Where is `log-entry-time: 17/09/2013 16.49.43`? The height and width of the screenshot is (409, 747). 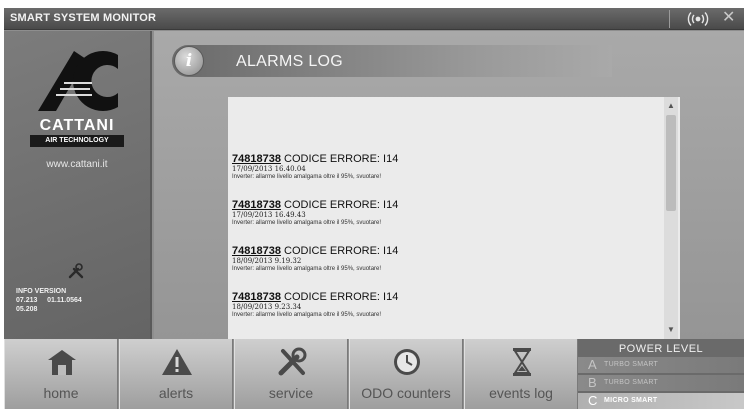 log-entry-time: 17/09/2013 16.49.43 is located at coordinates (269, 215).